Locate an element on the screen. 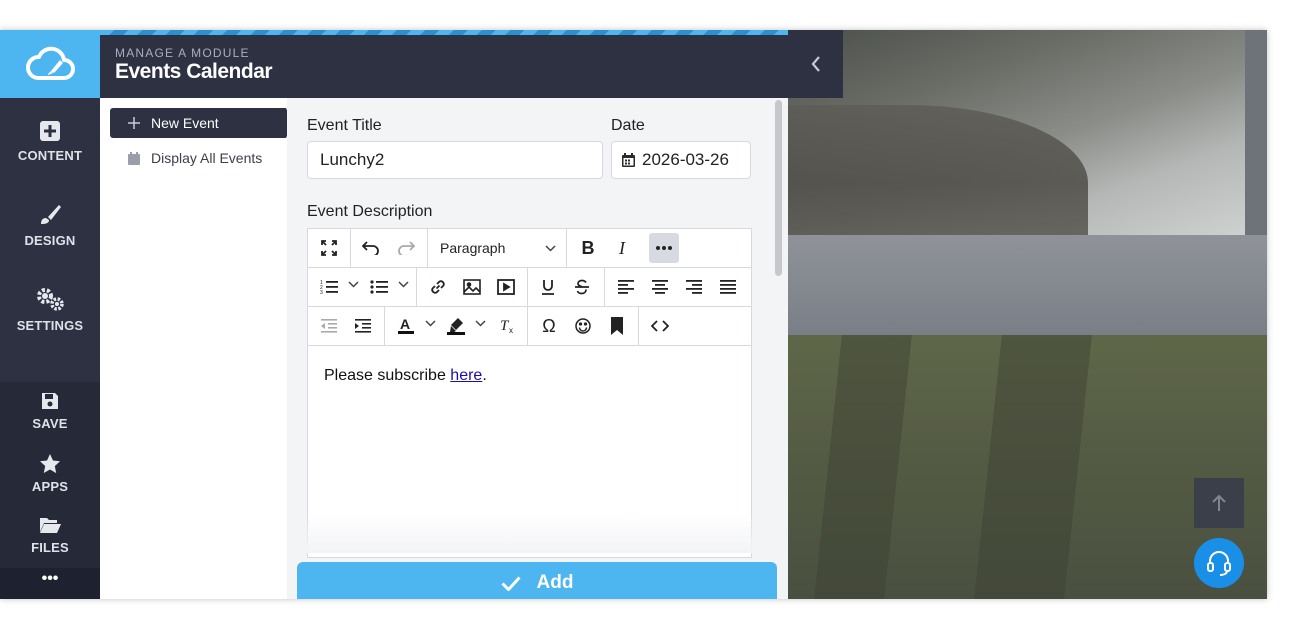  add-button: Add is located at coordinates (537, 580).